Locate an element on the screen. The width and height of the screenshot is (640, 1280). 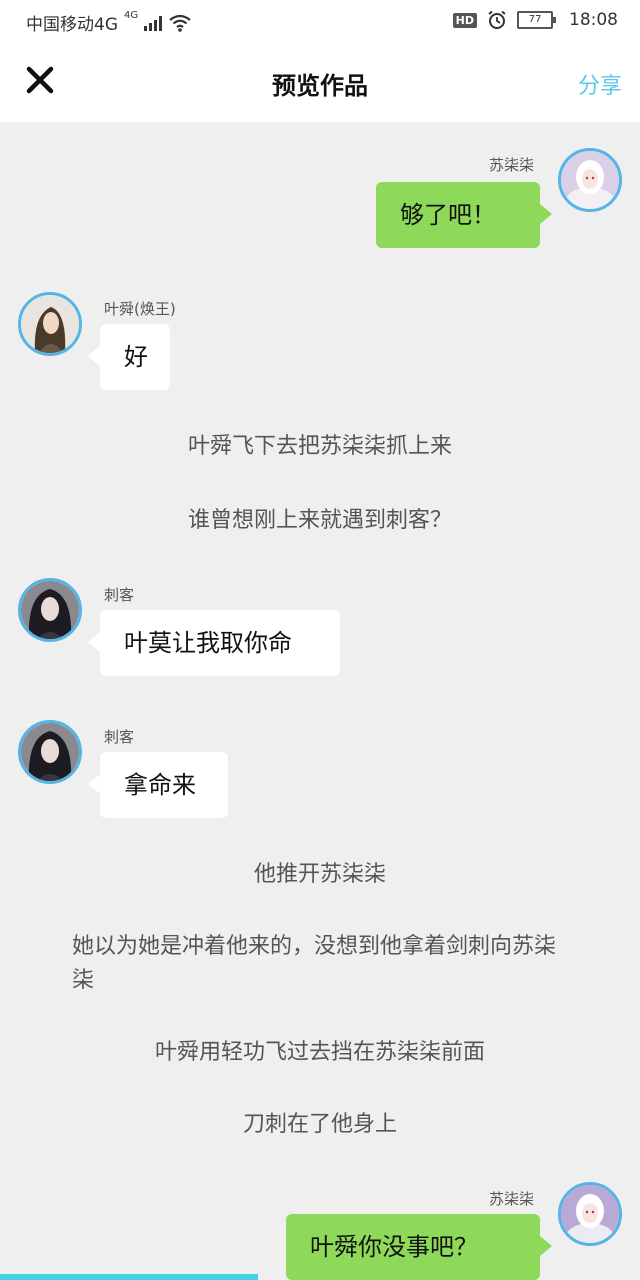
network-badge: 4G is located at coordinates (131, 15).